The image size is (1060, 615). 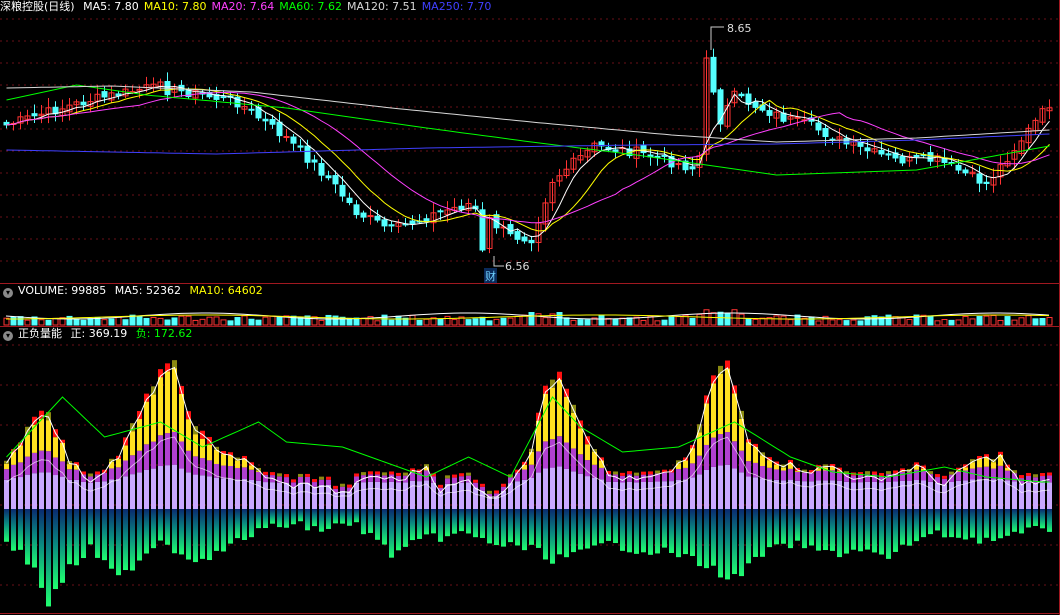 What do you see at coordinates (530, 613) in the screenshot?
I see `pane-separator` at bounding box center [530, 613].